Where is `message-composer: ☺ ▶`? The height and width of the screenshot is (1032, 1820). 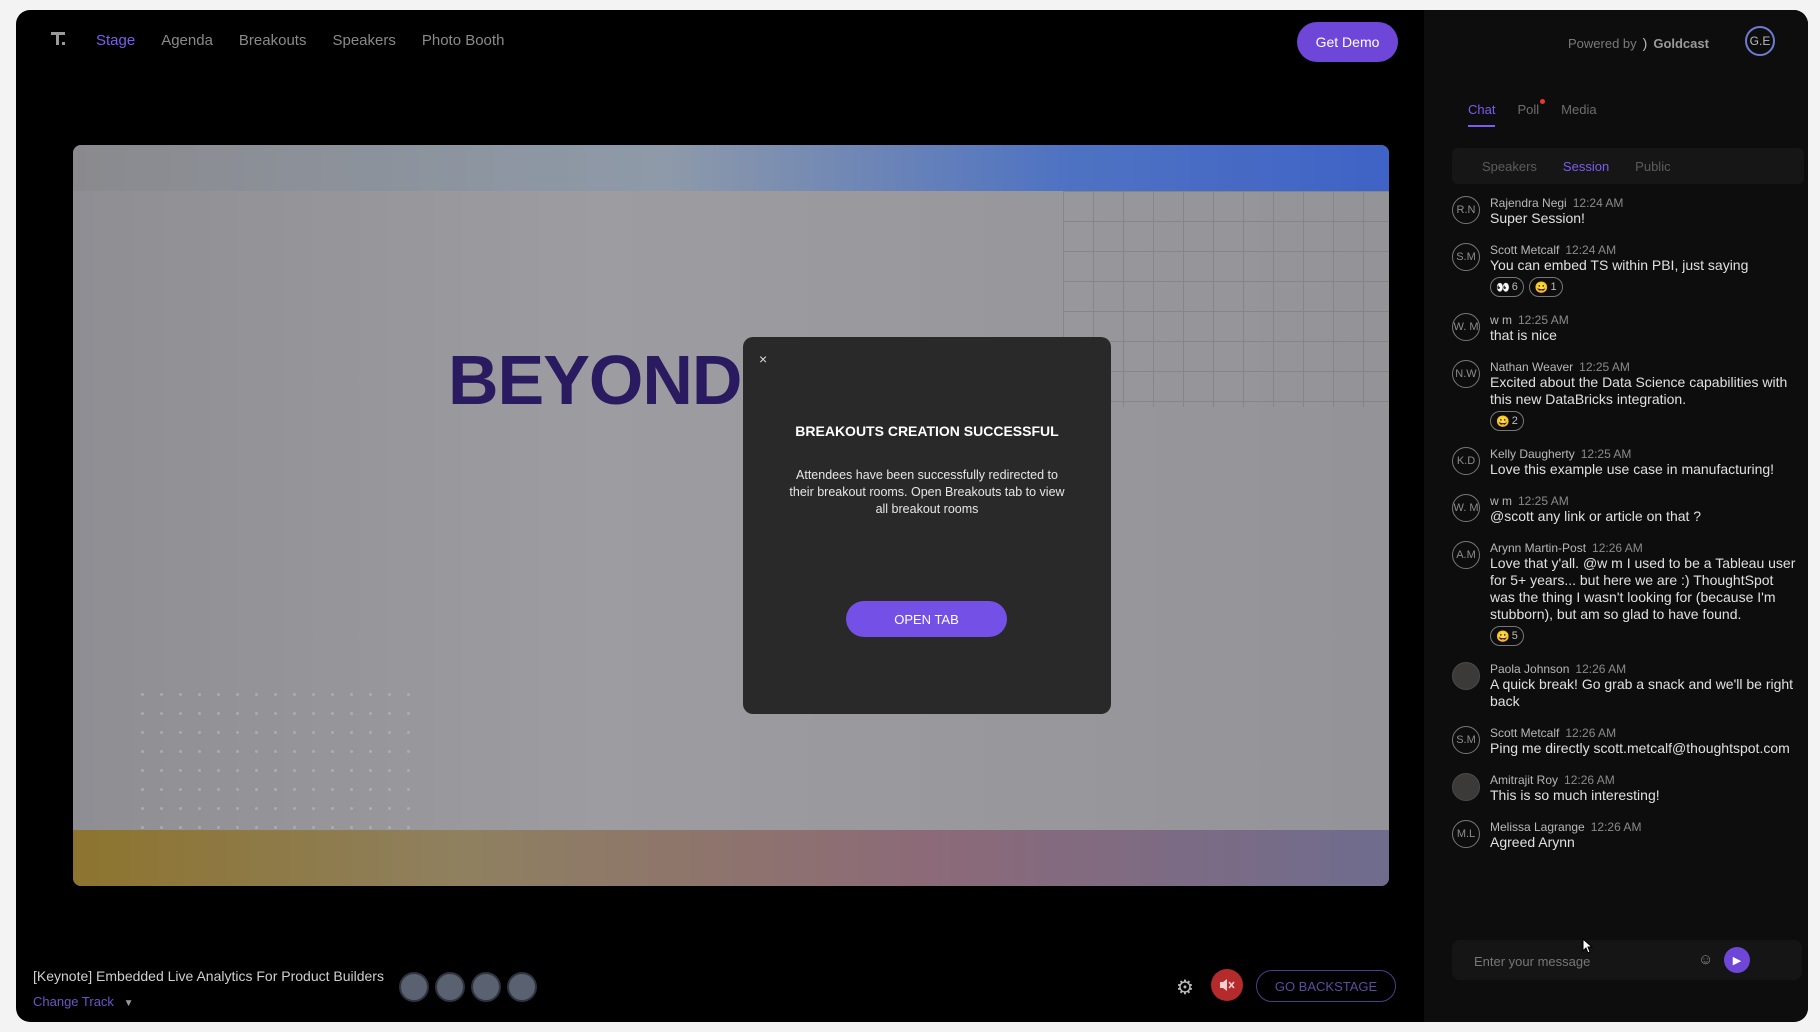
message-composer: ☺ ▶ is located at coordinates (1627, 960).